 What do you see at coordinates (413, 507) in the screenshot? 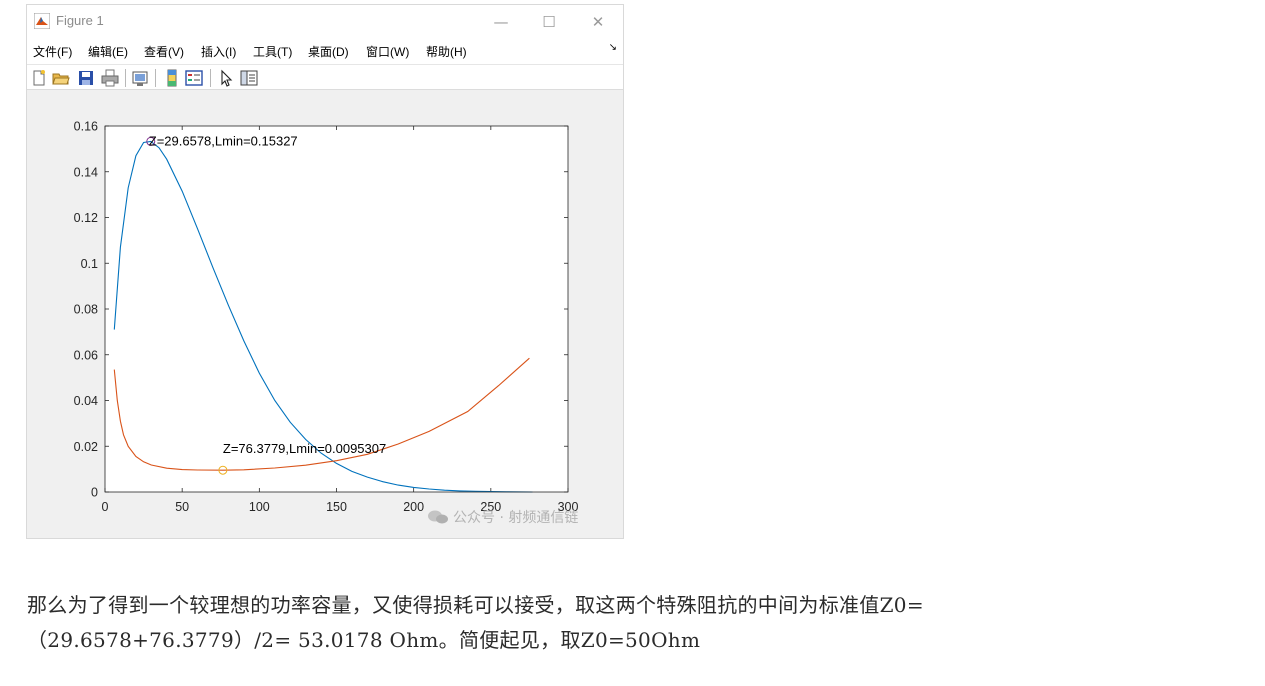
I see `x-tick-label: 200` at bounding box center [413, 507].